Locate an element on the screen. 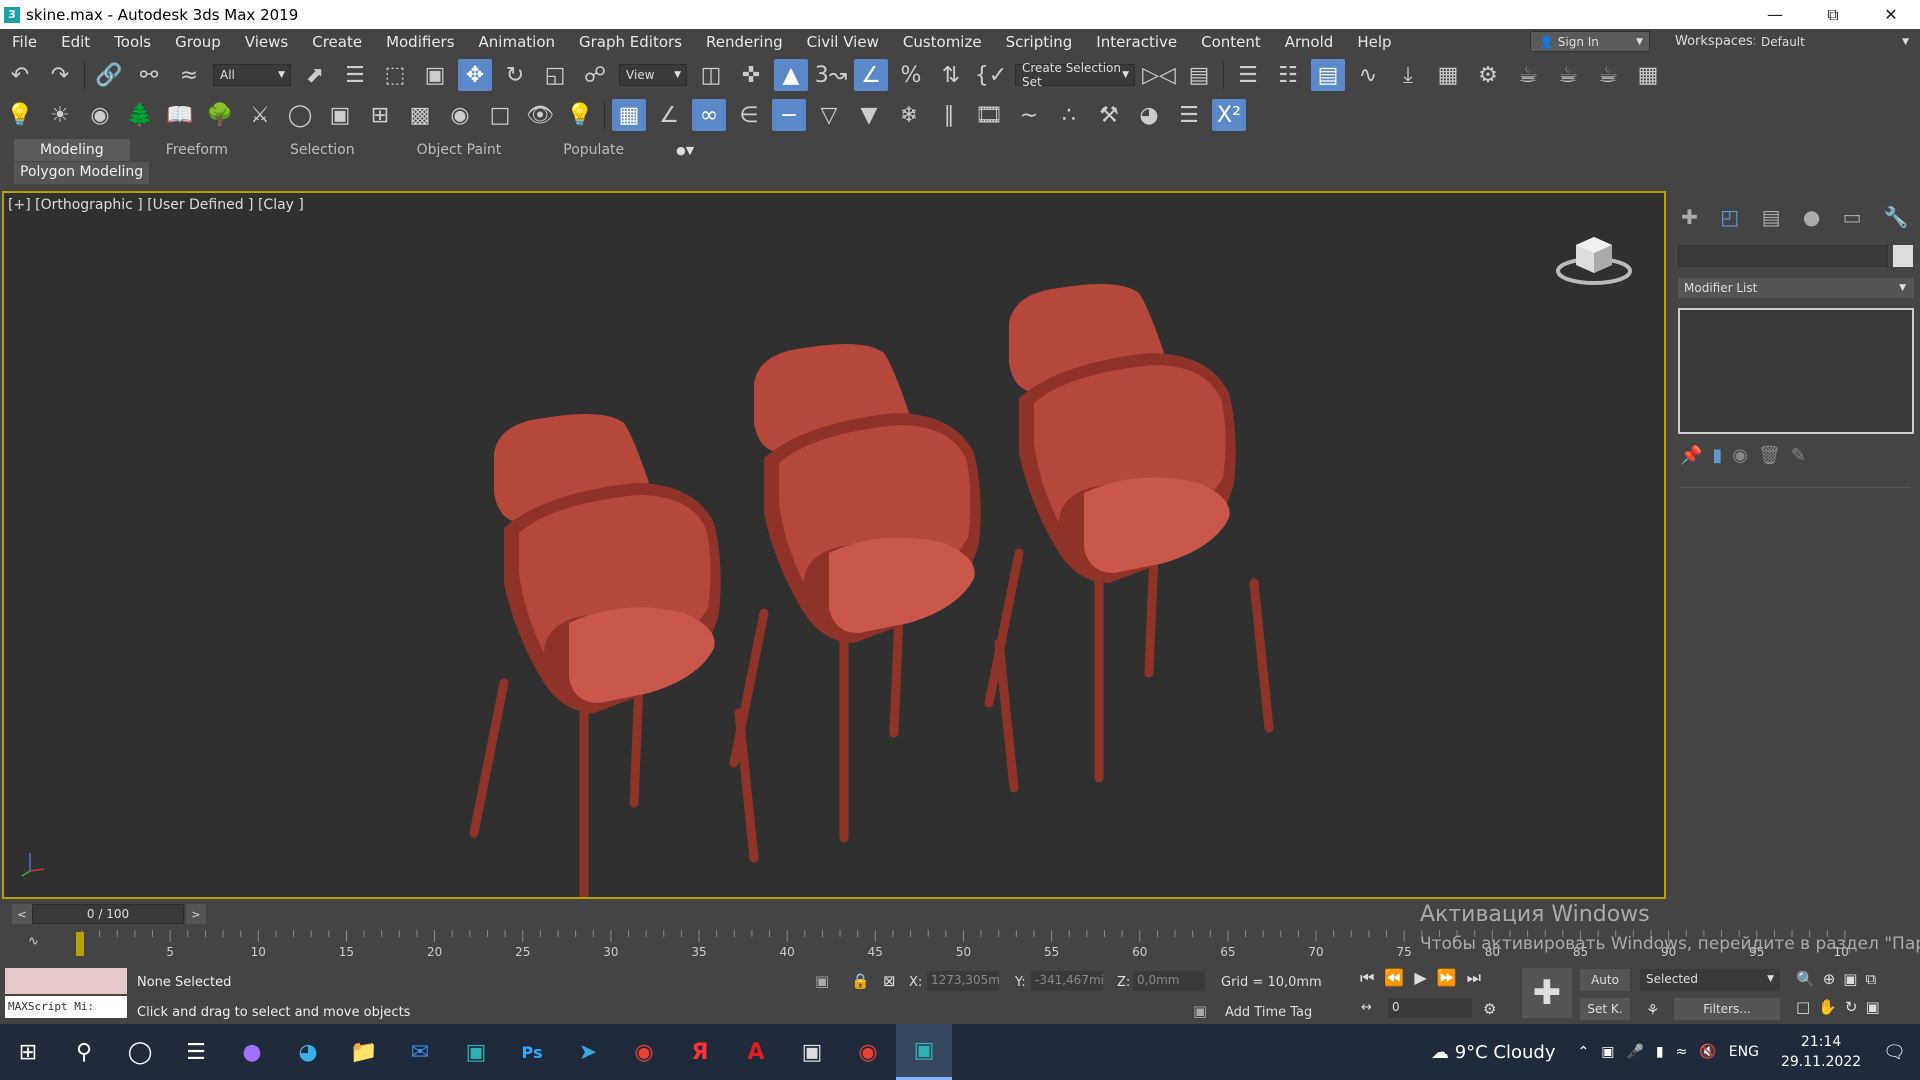 This screenshot has height=1080, width=1920. tab-selection: Selection is located at coordinates (322, 150).